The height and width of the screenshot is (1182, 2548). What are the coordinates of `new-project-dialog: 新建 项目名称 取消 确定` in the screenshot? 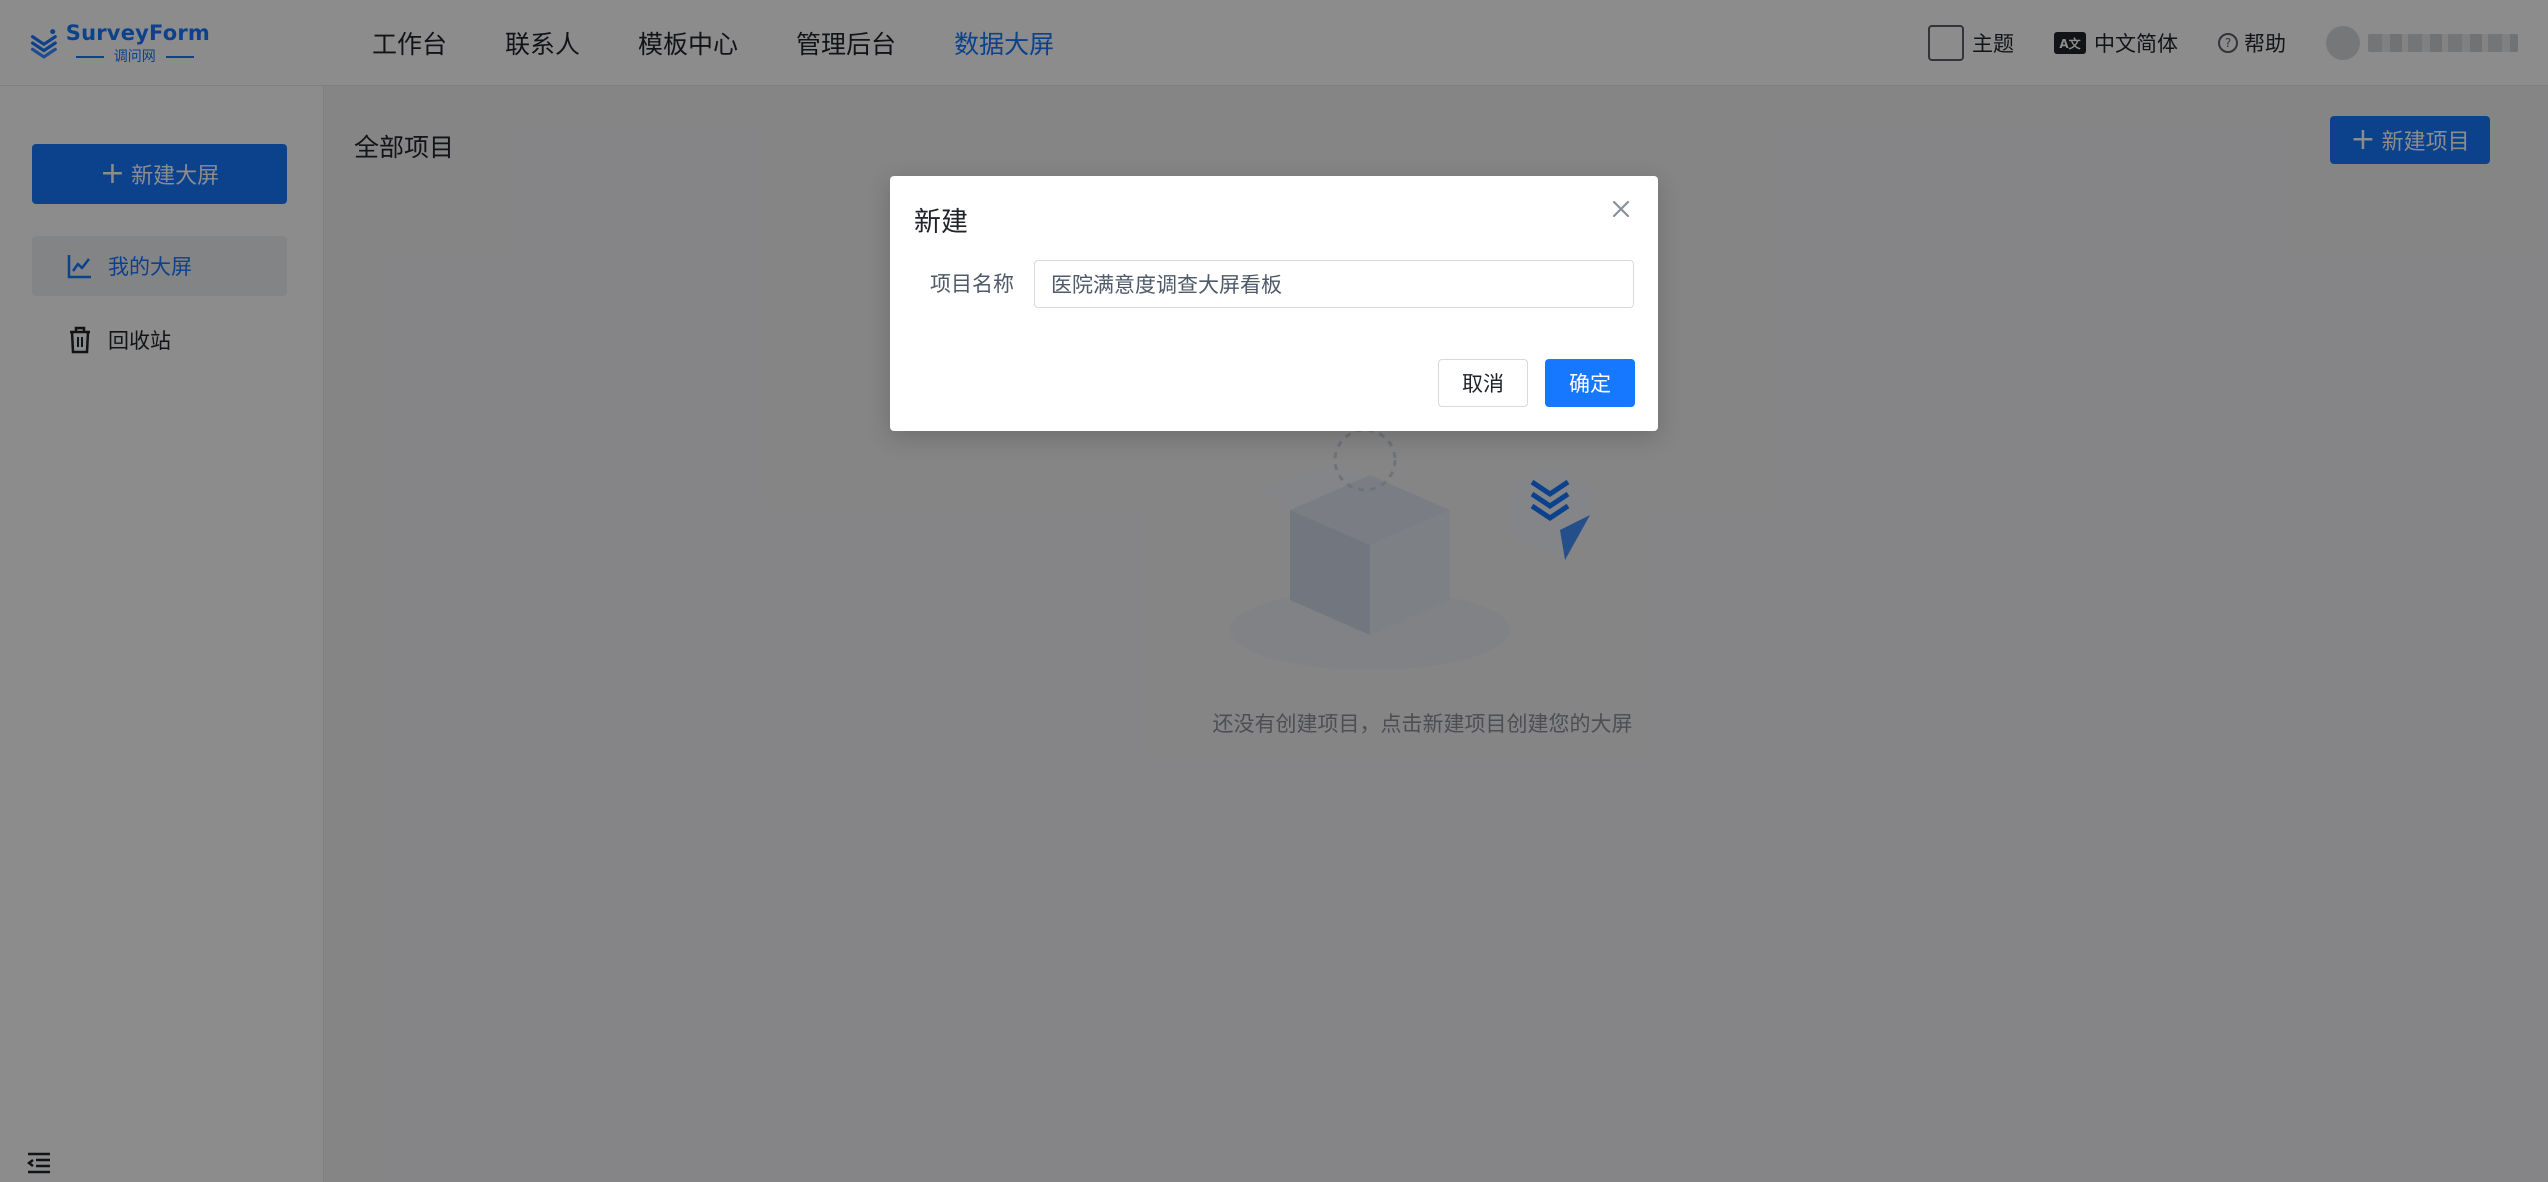 It's located at (1274, 303).